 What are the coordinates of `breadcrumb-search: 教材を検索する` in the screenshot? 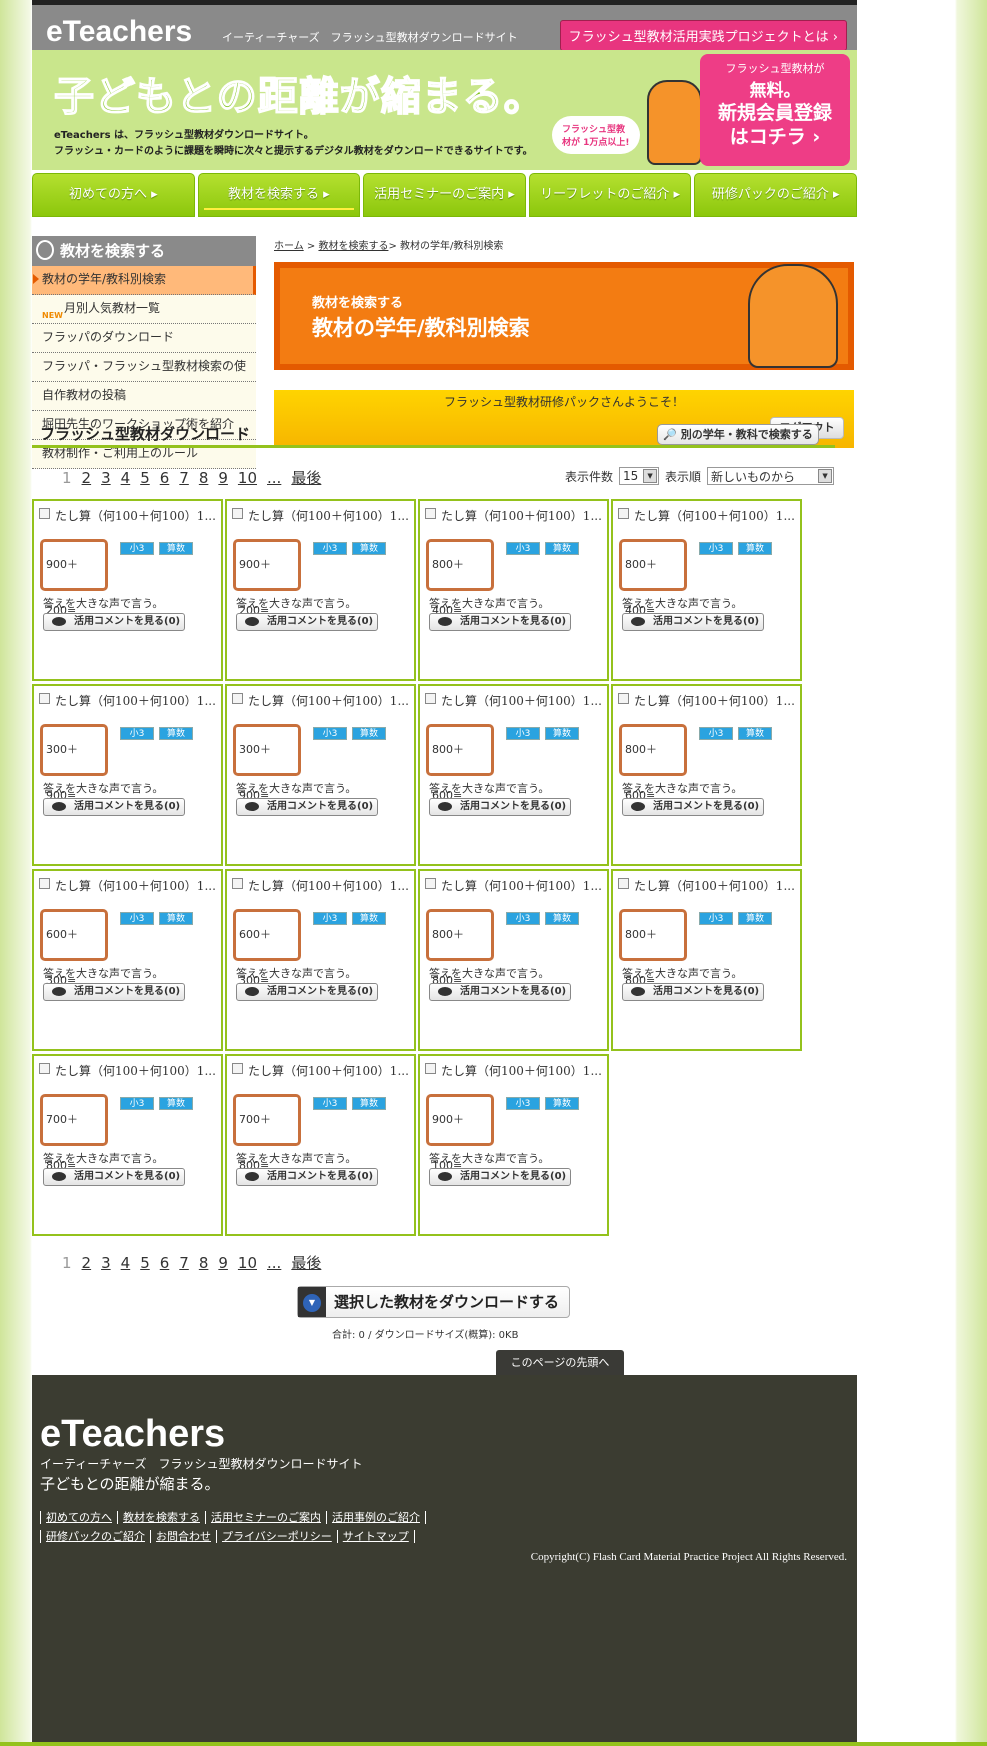 It's located at (353, 246).